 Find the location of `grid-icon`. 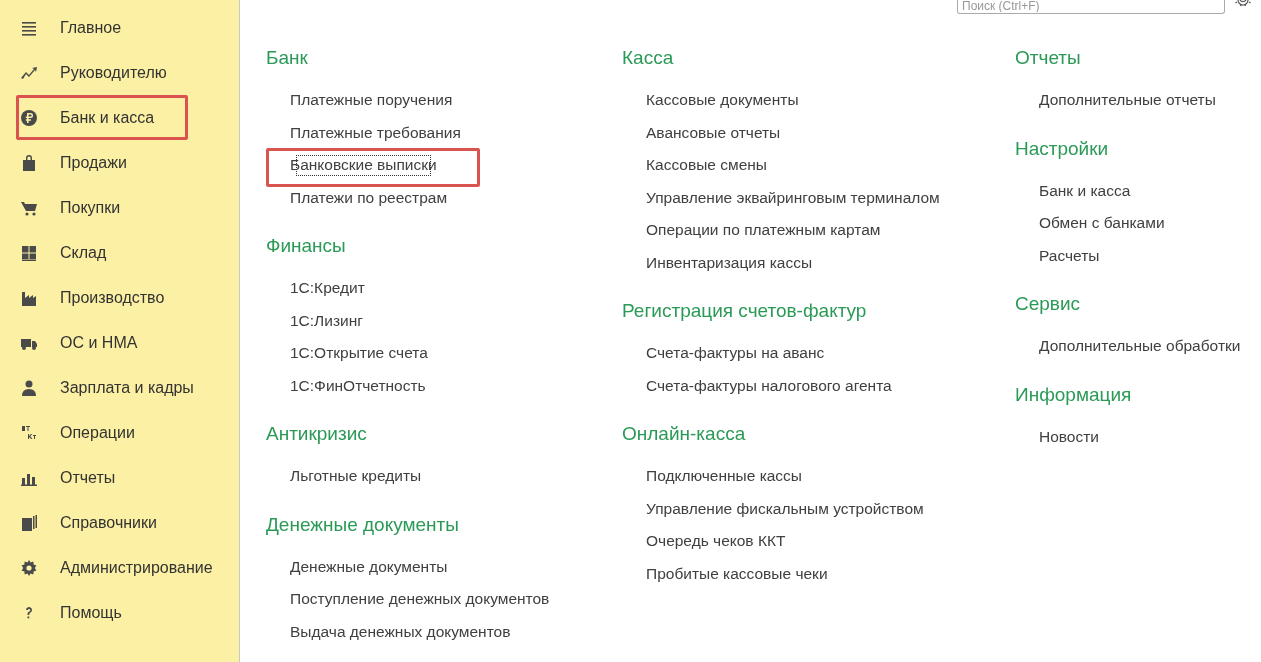

grid-icon is located at coordinates (29, 252).